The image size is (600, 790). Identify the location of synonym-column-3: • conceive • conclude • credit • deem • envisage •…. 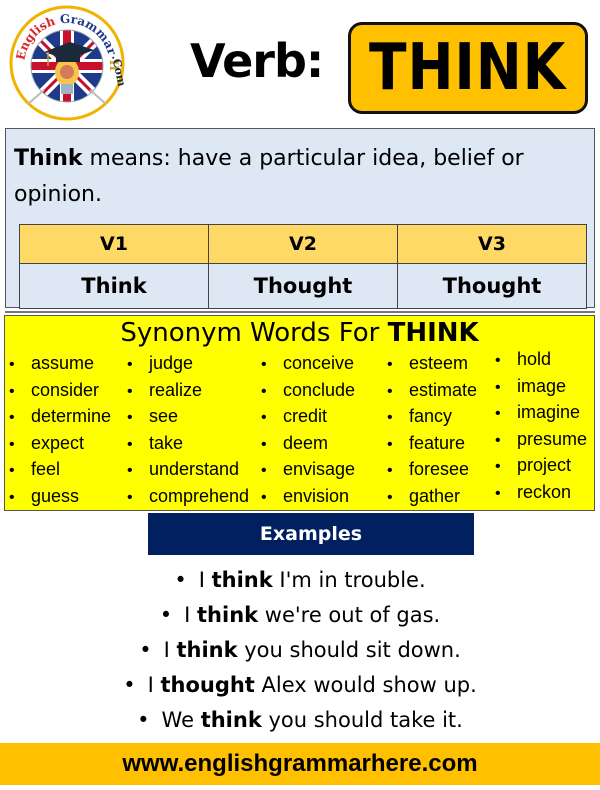
(308, 429).